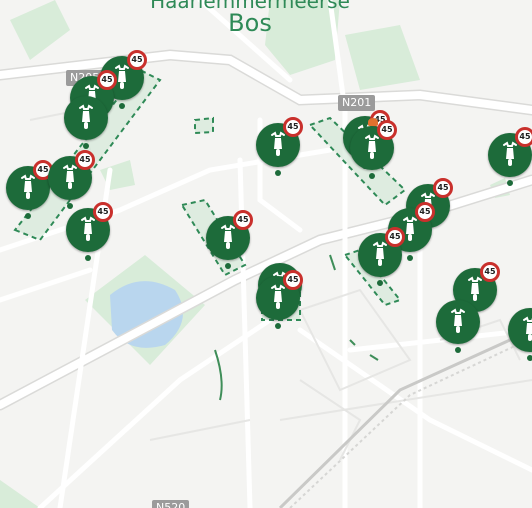 This screenshot has width=532, height=508. I want to click on place-label-cut: Haarlemmermeerse, so click(250, 6).